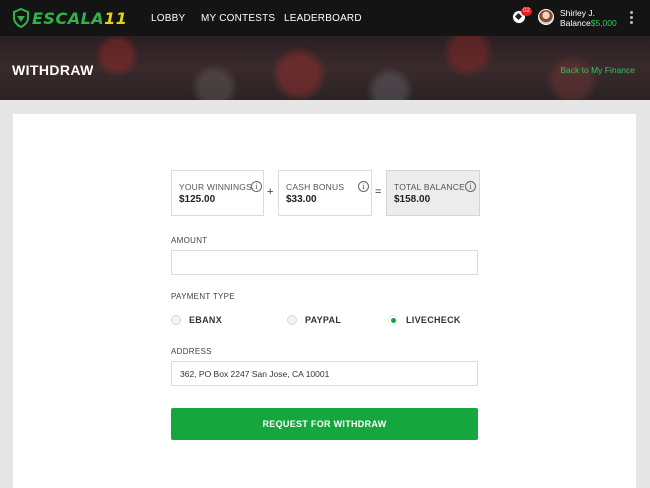 This screenshot has height=488, width=650. Describe the element at coordinates (215, 187) in the screenshot. I see `winnings-label: YOUR WINNINGS` at that location.